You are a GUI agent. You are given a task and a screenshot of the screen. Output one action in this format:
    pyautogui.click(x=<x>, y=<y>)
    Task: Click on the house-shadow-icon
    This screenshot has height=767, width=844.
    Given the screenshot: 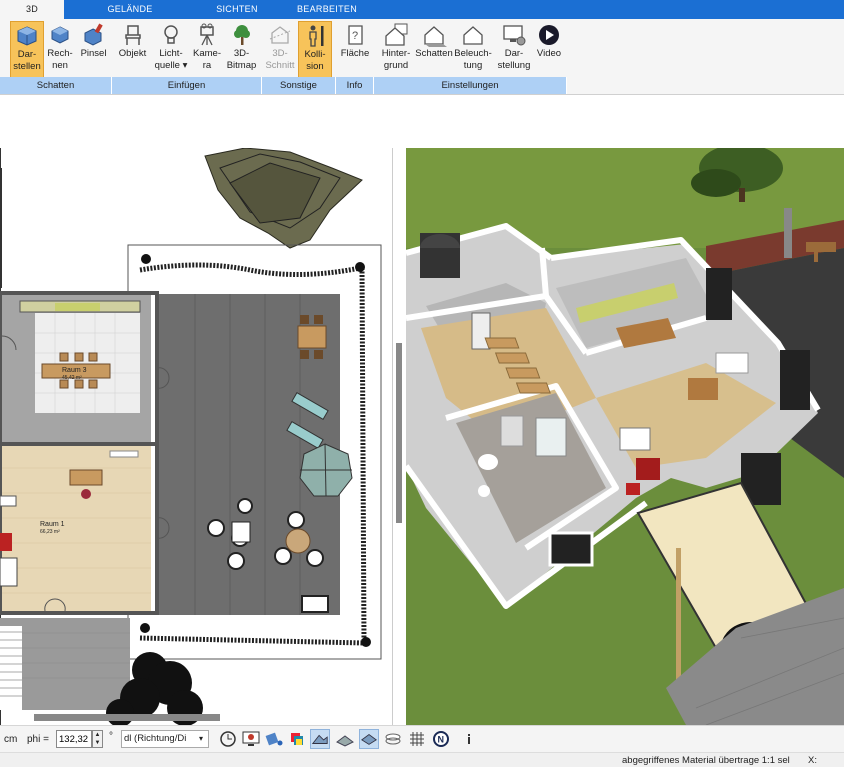 What is the action you would take?
    pyautogui.click(x=435, y=36)
    